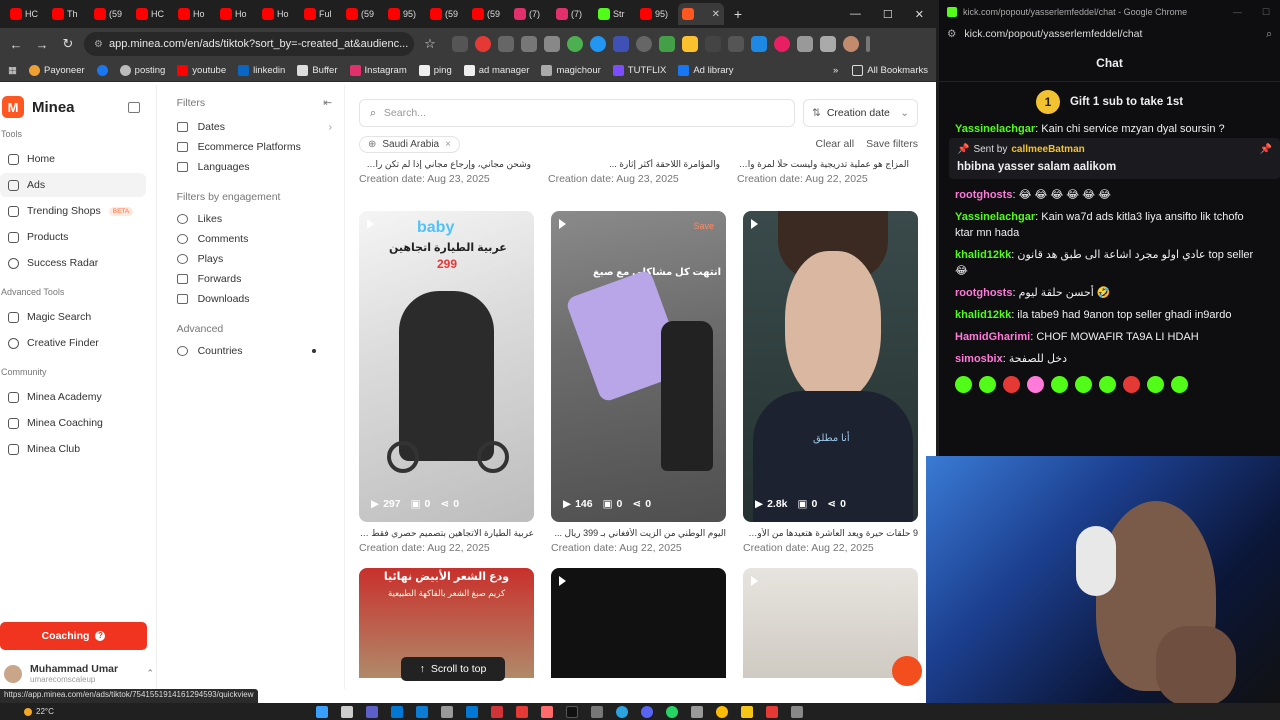 The image size is (1280, 720). I want to click on filter-downloads: Downloads, so click(260, 299).